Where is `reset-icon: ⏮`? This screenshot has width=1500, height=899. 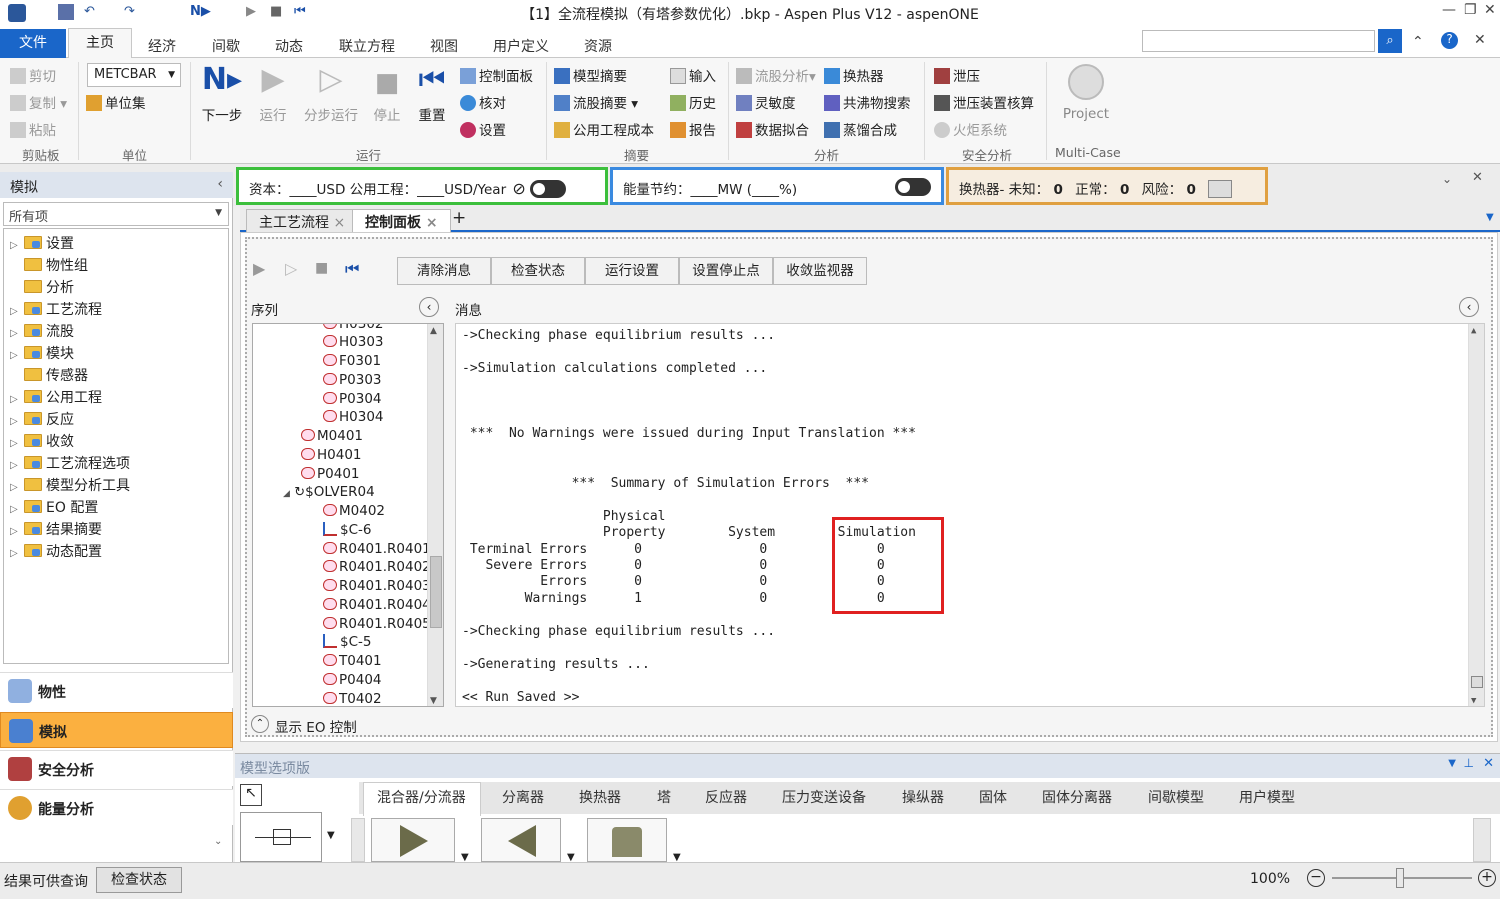
reset-icon: ⏮ is located at coordinates (352, 269).